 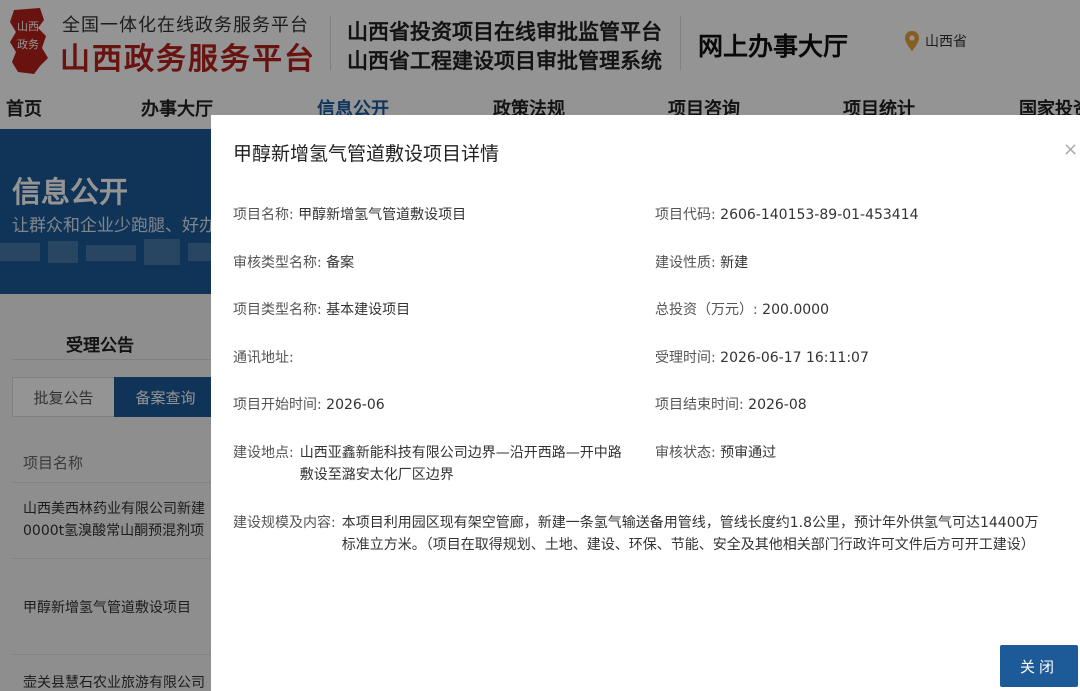 What do you see at coordinates (777, 405) in the screenshot?
I see `field-value: 2026-08` at bounding box center [777, 405].